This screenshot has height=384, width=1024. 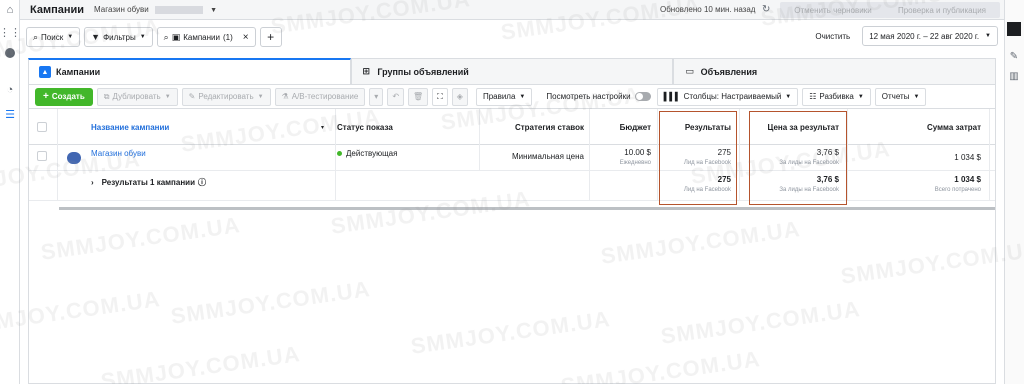 I want to click on columns-icon: ▌▌▌, so click(x=672, y=96).